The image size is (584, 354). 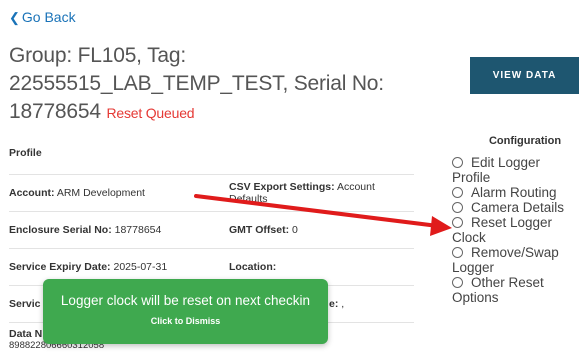 What do you see at coordinates (185, 321) in the screenshot?
I see `toast-dismiss: Click to Dismiss` at bounding box center [185, 321].